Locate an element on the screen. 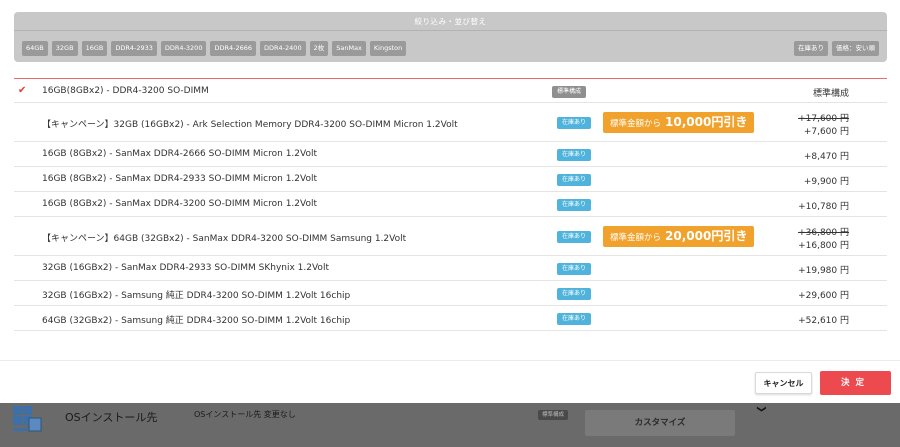  chevron-down-icon: ❯ is located at coordinates (761, 409).